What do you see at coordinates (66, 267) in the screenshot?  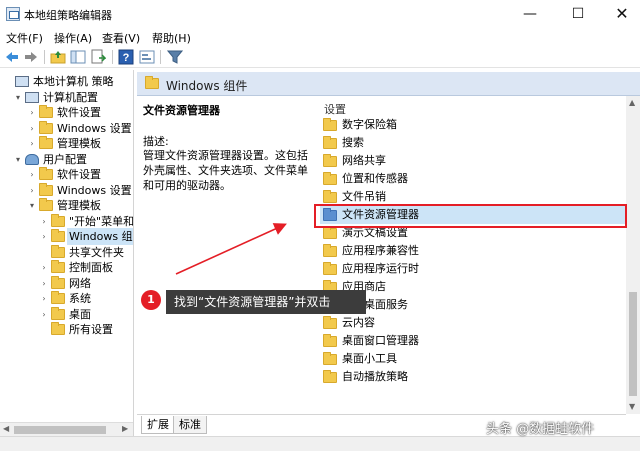 I see `tree-item: › 控制面板` at bounding box center [66, 267].